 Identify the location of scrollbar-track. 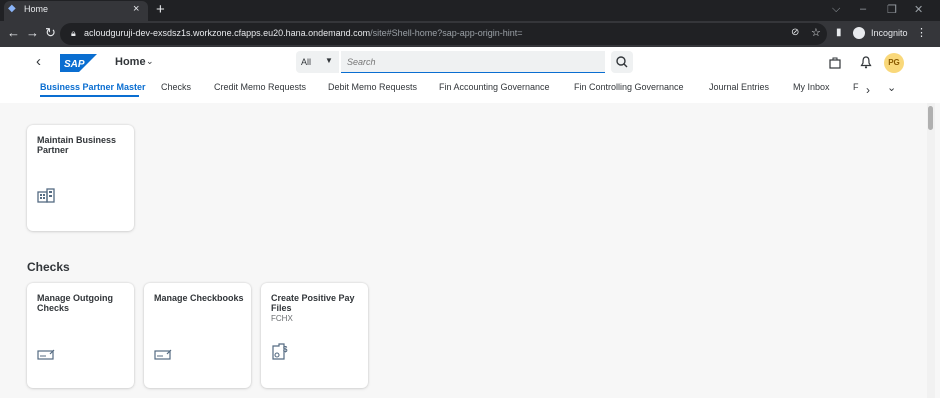
(931, 250).